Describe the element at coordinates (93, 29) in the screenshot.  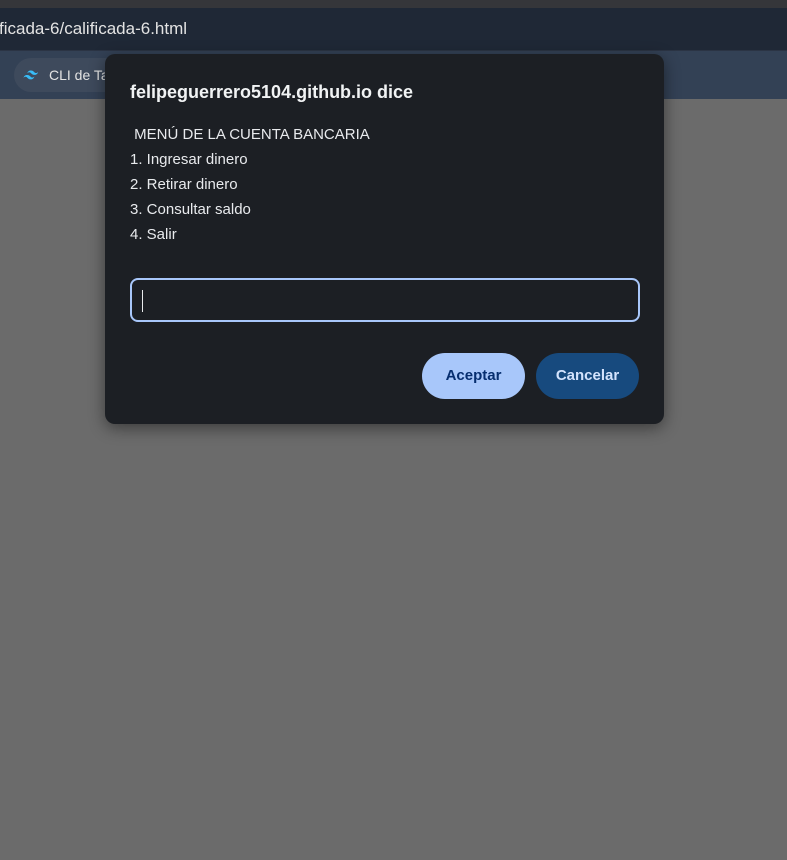
I see `address-url-text: ficada-6/calificada-6.html` at that location.